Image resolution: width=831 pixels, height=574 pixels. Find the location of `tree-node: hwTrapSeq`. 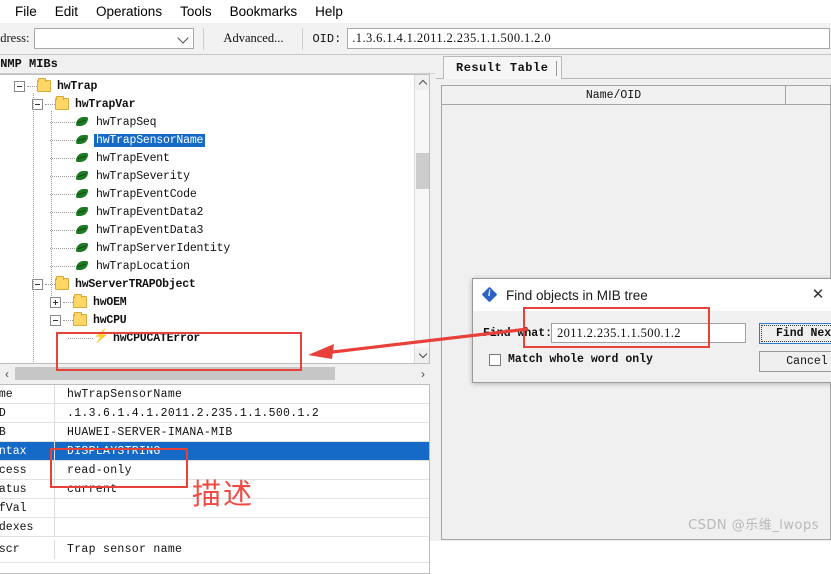

tree-node: hwTrapSeq is located at coordinates (205, 122).